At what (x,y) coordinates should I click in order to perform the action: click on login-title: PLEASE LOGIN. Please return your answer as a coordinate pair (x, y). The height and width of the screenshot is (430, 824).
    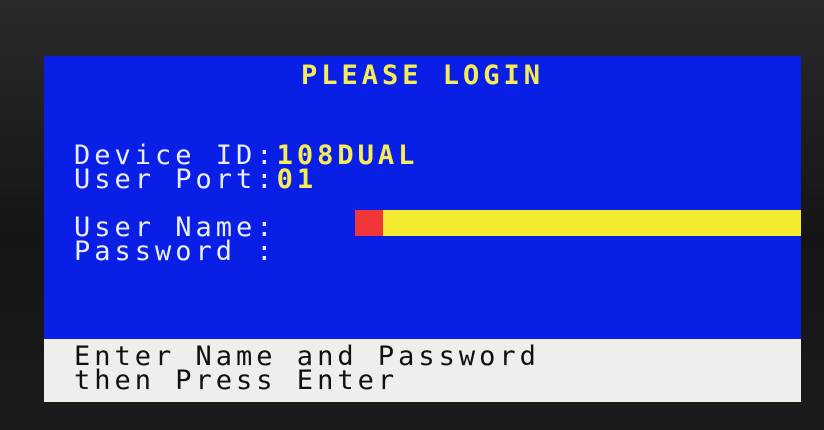
    Looking at the image, I should click on (422, 75).